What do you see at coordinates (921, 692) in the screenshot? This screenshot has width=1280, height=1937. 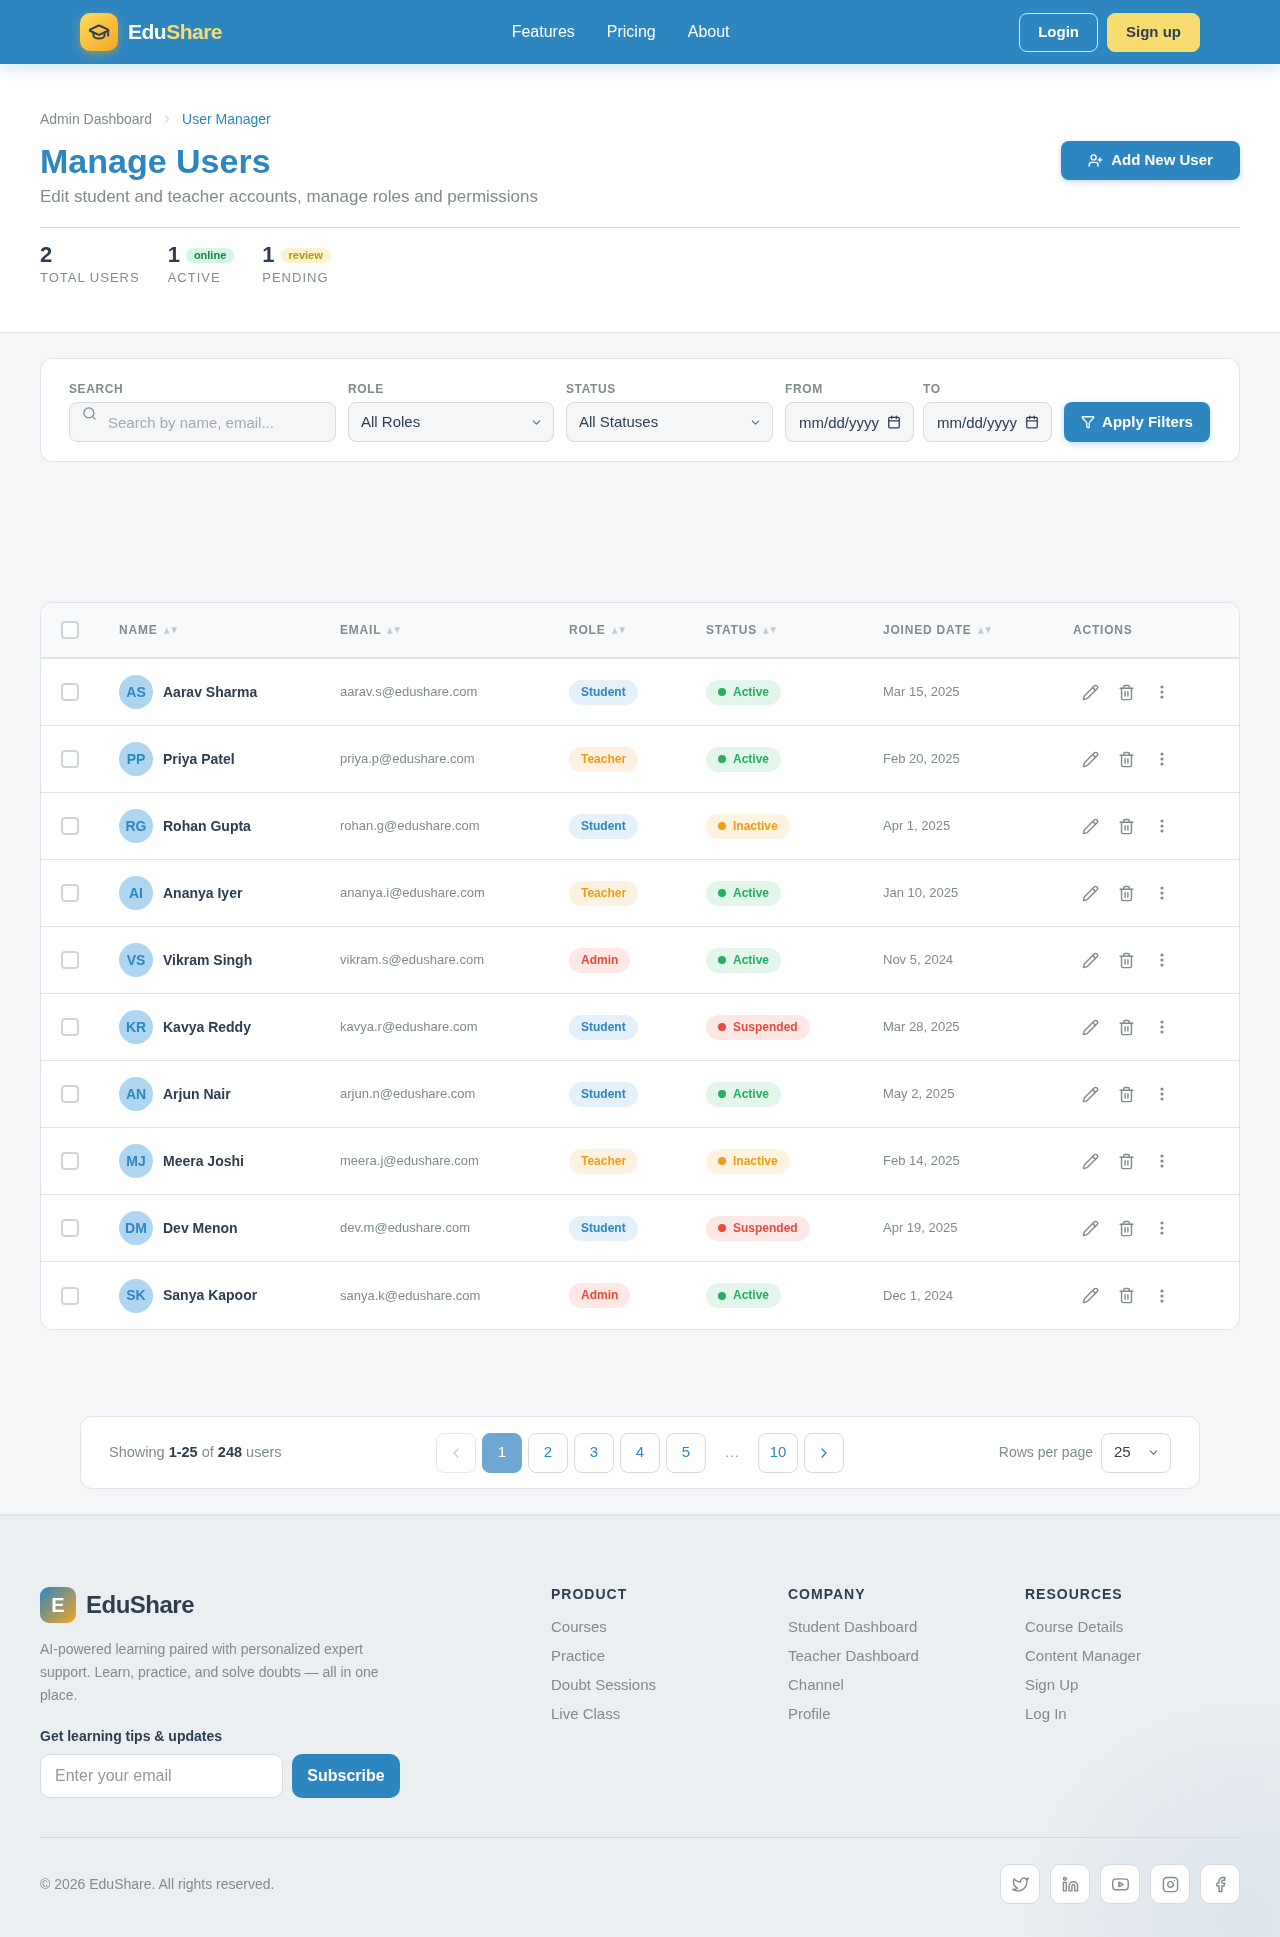 I see `joined-date: Mar 15, 2025` at bounding box center [921, 692].